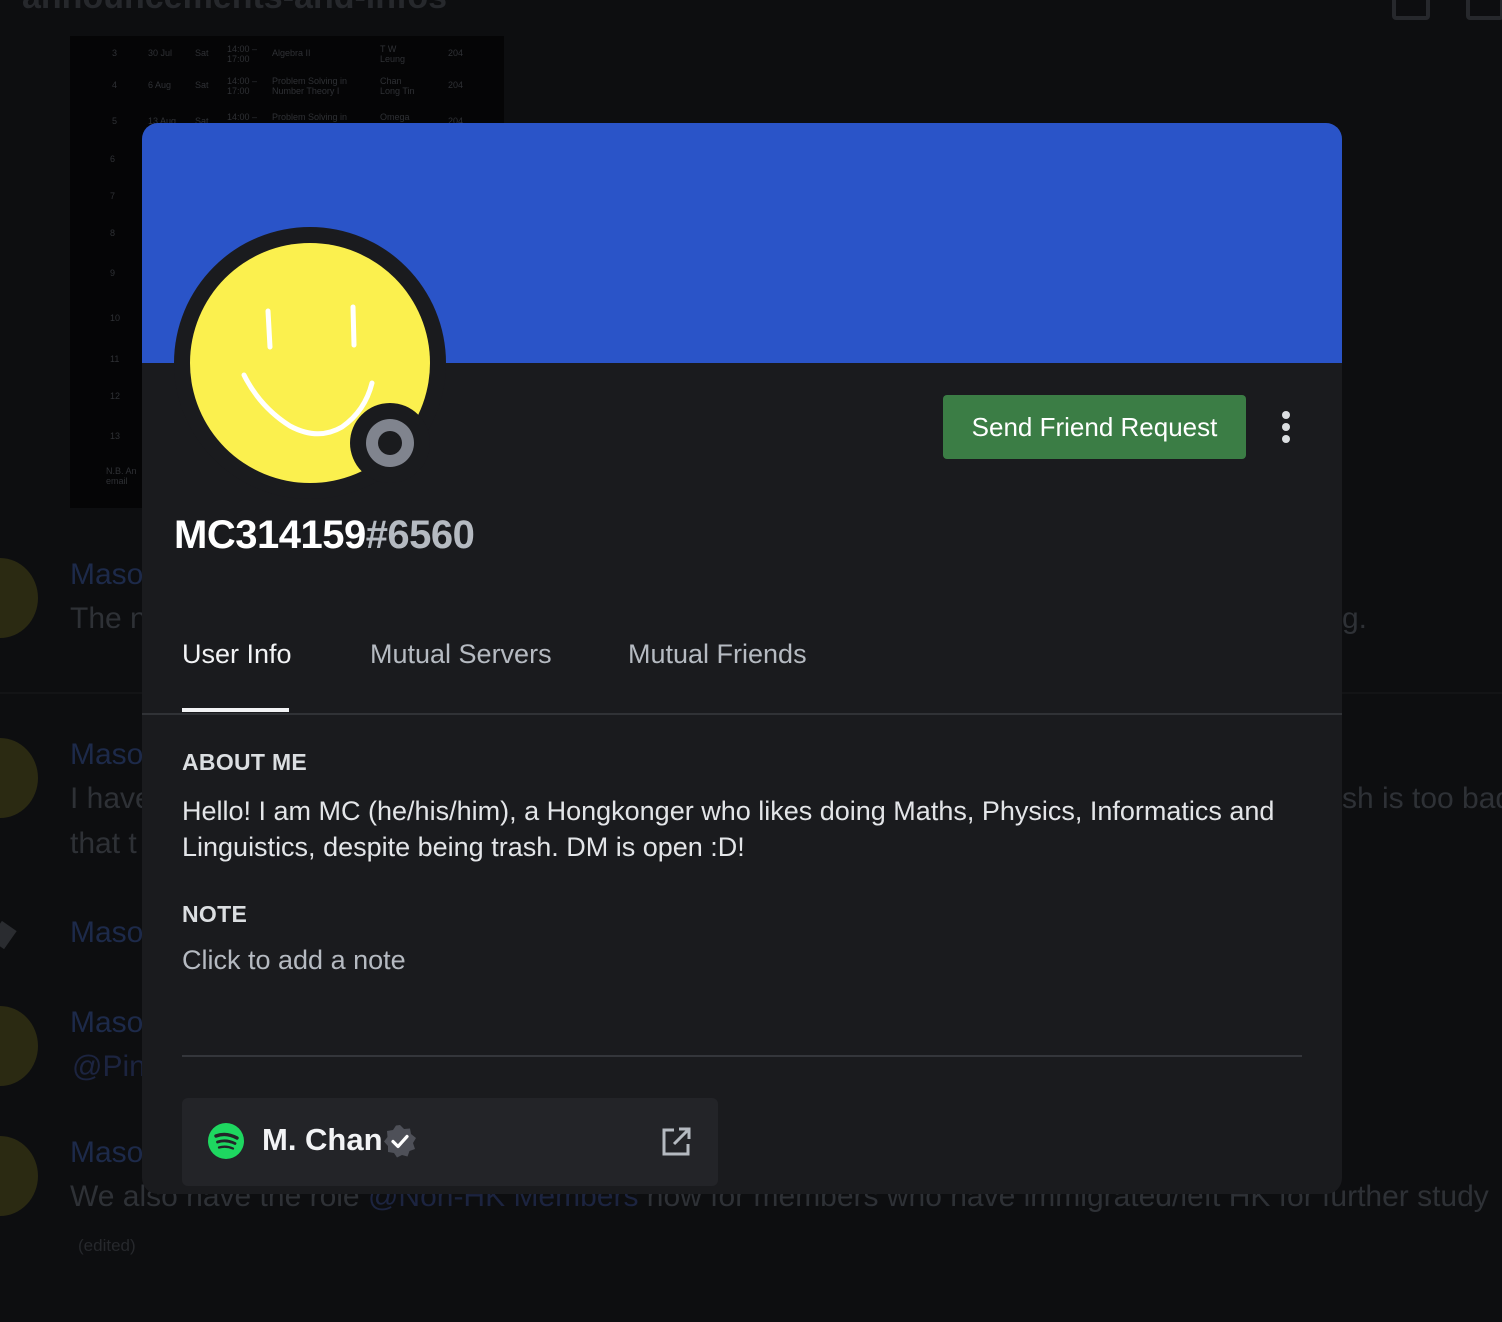  I want to click on offline-status-icon, so click(390, 443).